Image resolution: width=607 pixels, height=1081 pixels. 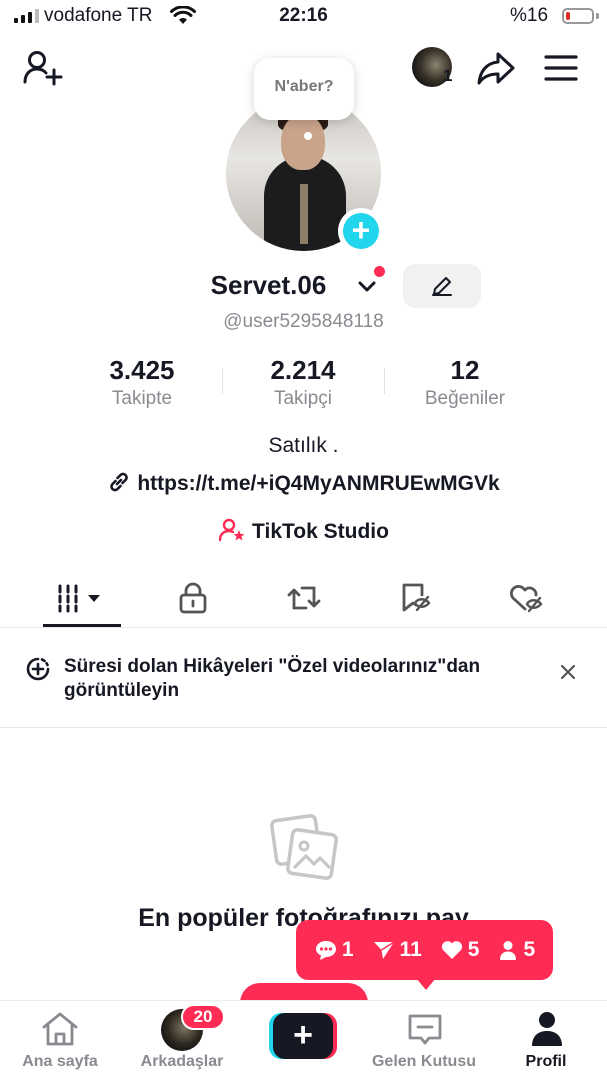 What do you see at coordinates (425, 1031) in the screenshot?
I see `inbox-icon` at bounding box center [425, 1031].